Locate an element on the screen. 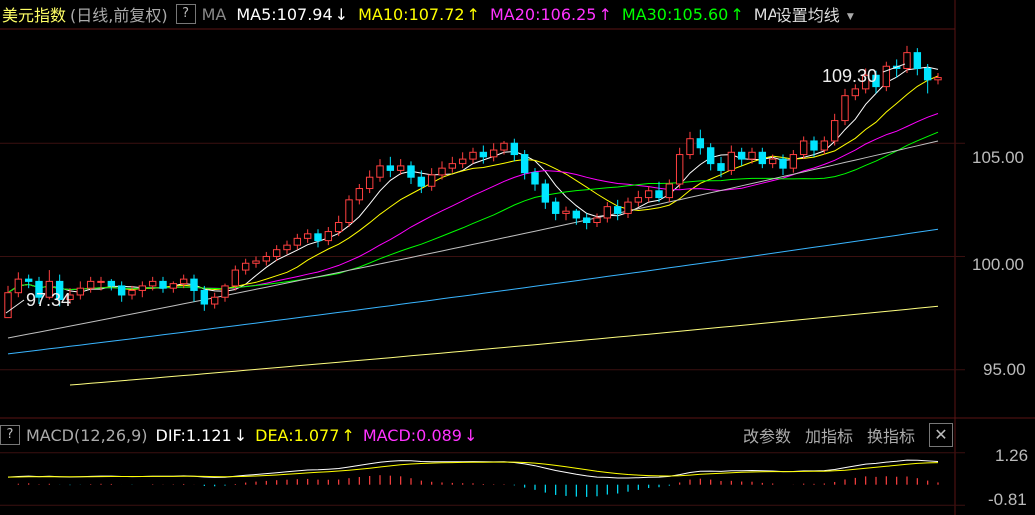 The width and height of the screenshot is (1035, 515). dea-value: DEA:1.077 ↑ is located at coordinates (305, 435).